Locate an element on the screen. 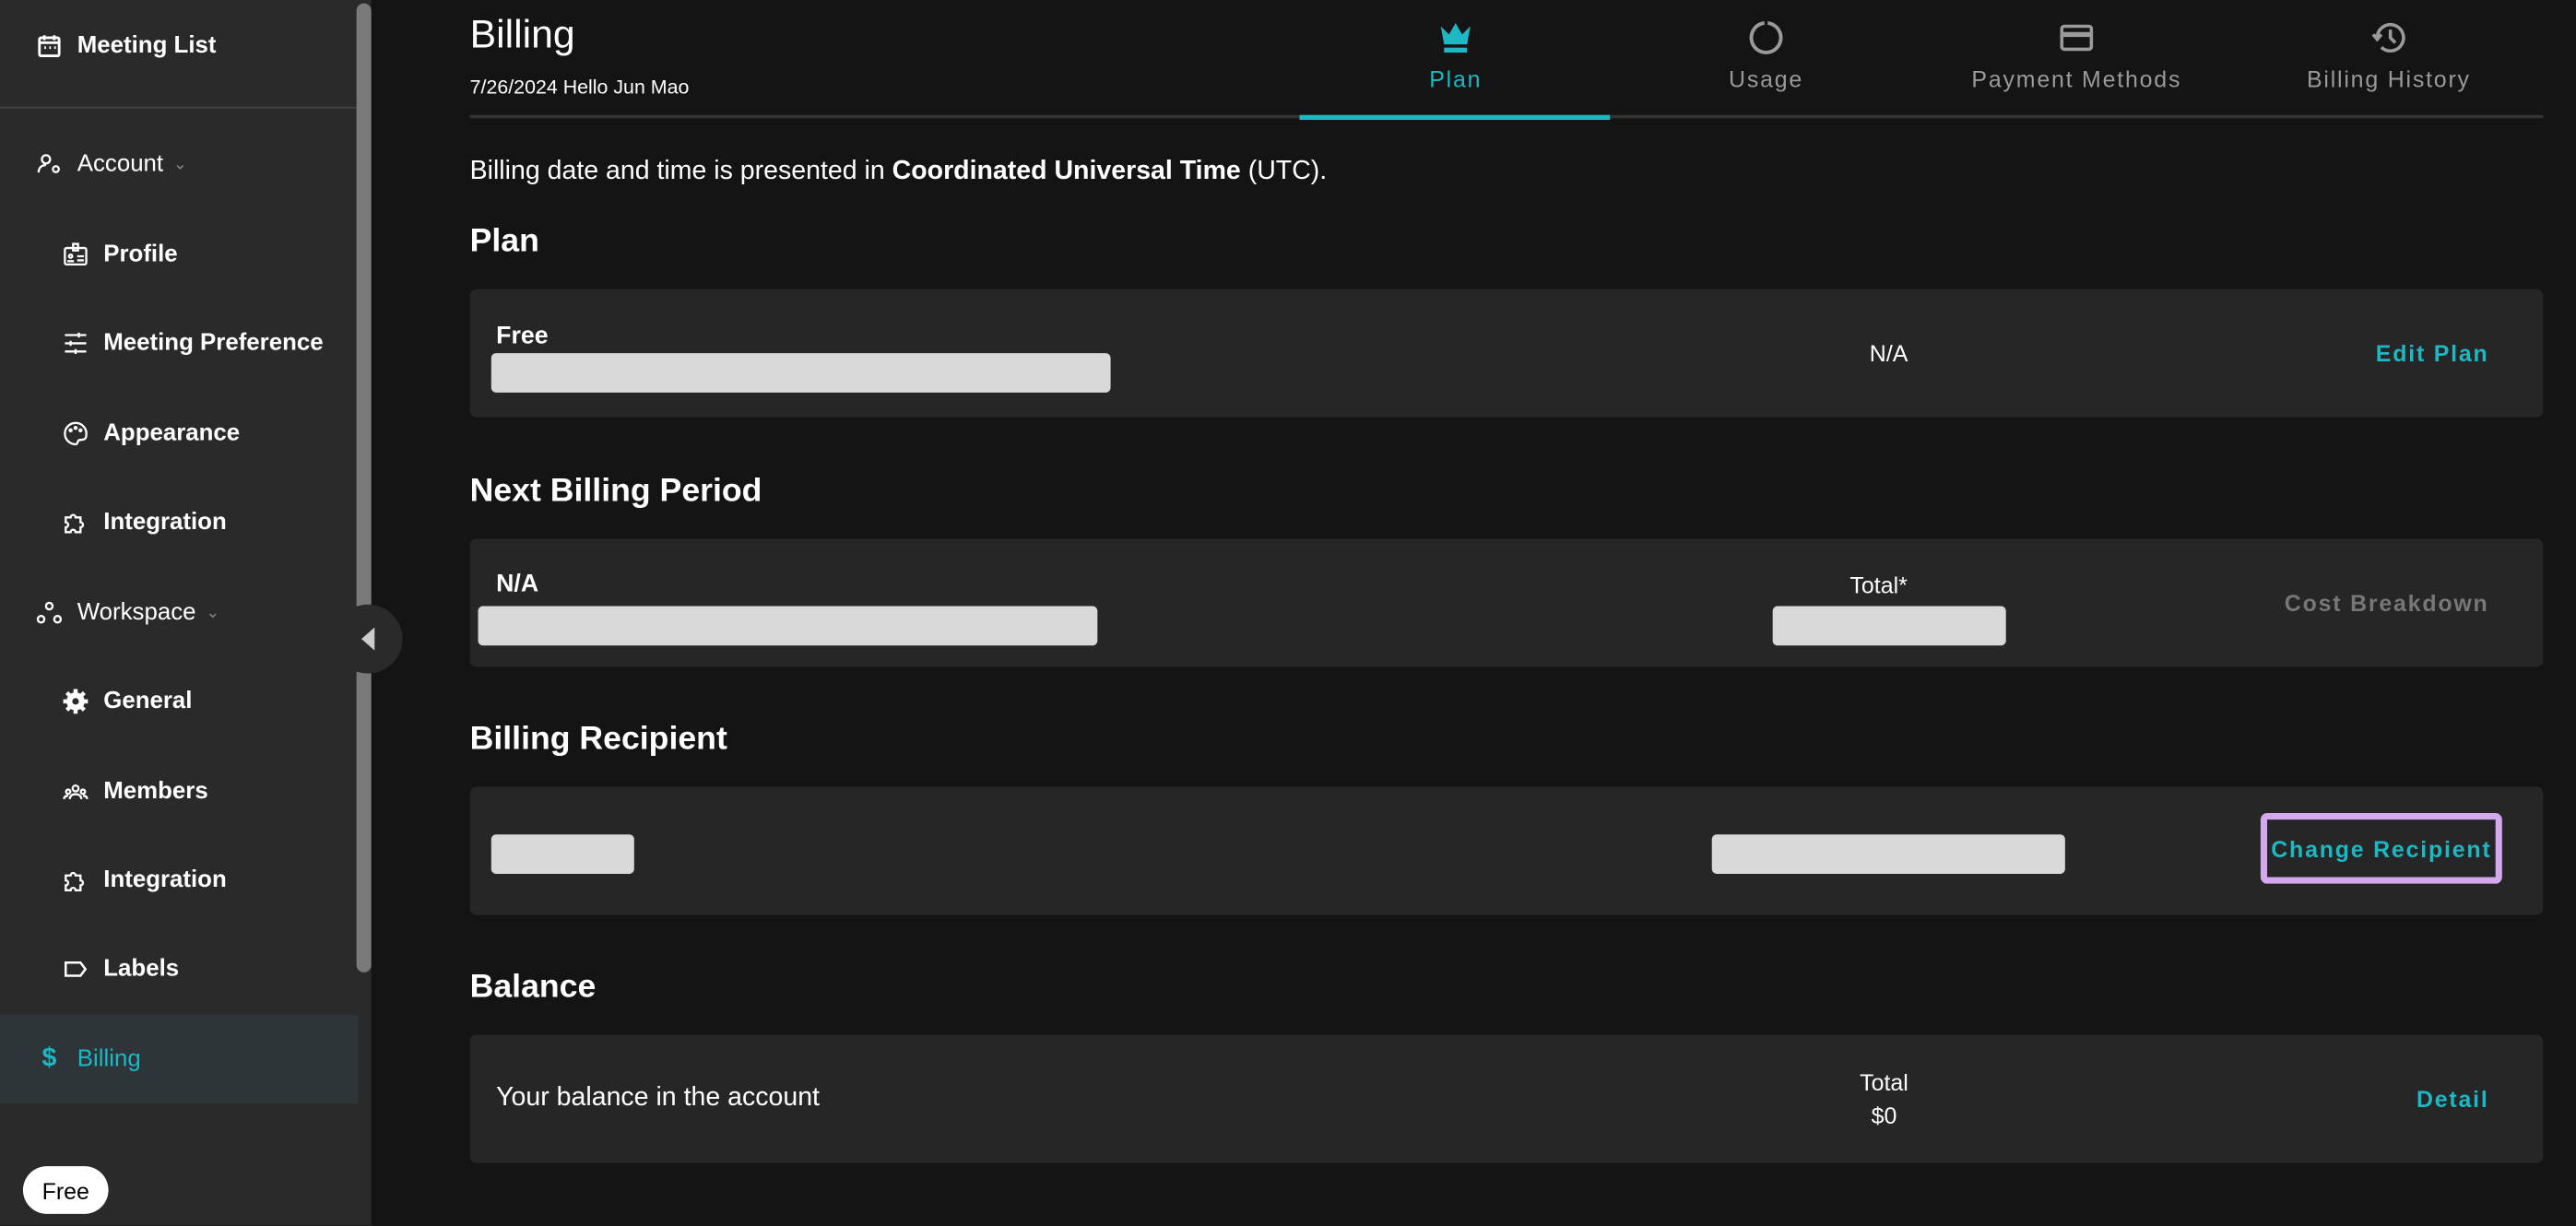 Image resolution: width=2576 pixels, height=1226 pixels. balance-total-value: $0 is located at coordinates (1884, 1116).